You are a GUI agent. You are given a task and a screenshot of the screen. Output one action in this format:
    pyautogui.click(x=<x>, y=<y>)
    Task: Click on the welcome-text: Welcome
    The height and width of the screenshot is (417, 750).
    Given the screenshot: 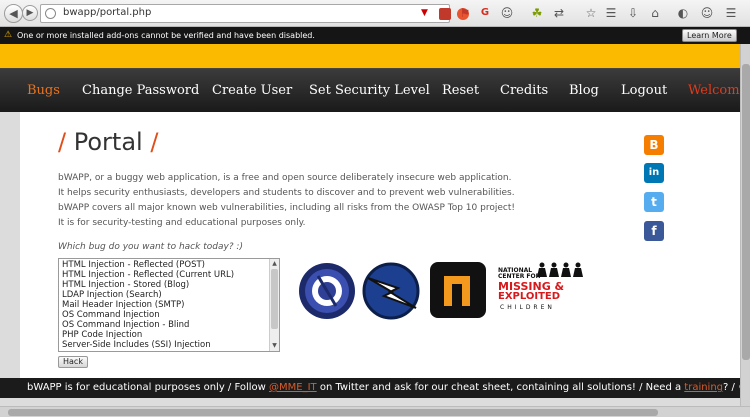 What is the action you would take?
    pyautogui.click(x=714, y=90)
    